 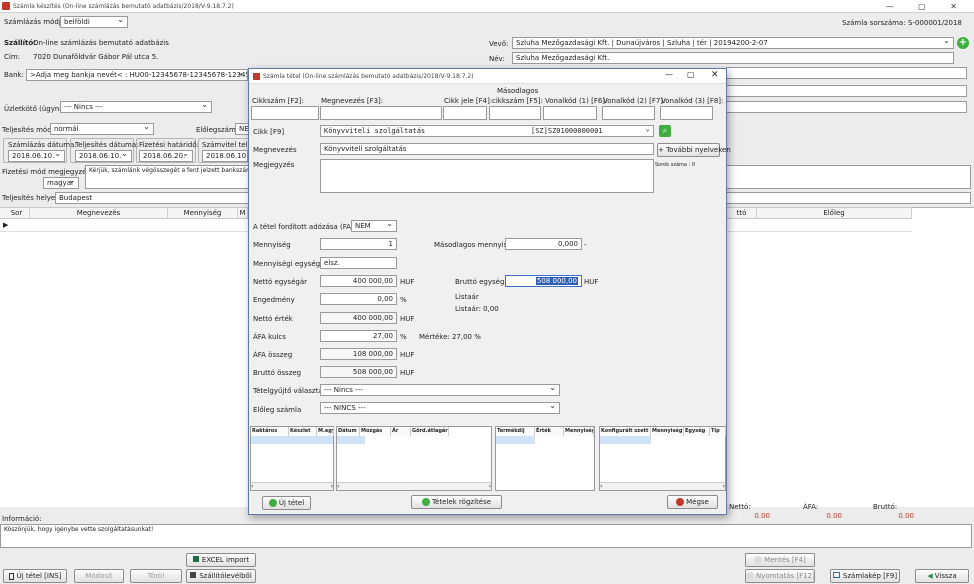 I want to click on search-bar2-label: Vonalkód (2) [F7]:, so click(x=634, y=101).